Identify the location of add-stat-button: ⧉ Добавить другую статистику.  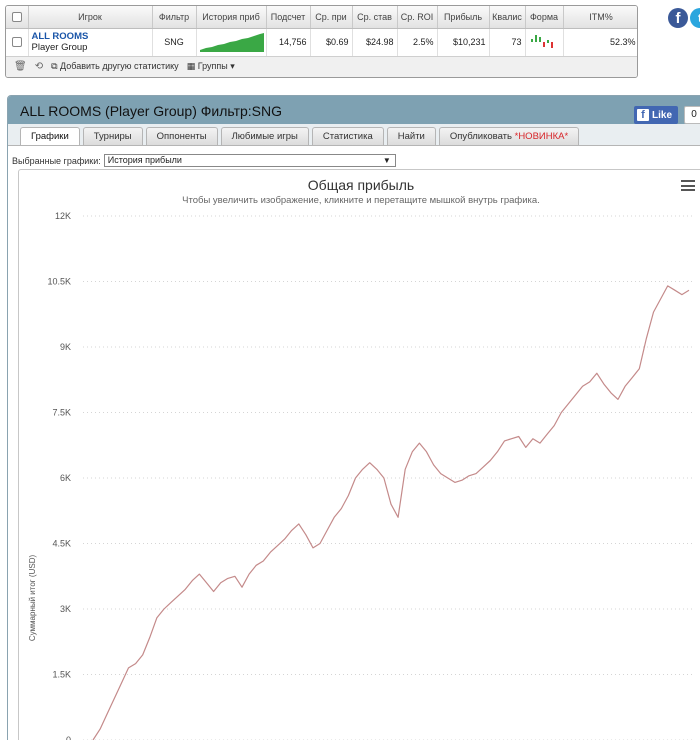
(115, 66).